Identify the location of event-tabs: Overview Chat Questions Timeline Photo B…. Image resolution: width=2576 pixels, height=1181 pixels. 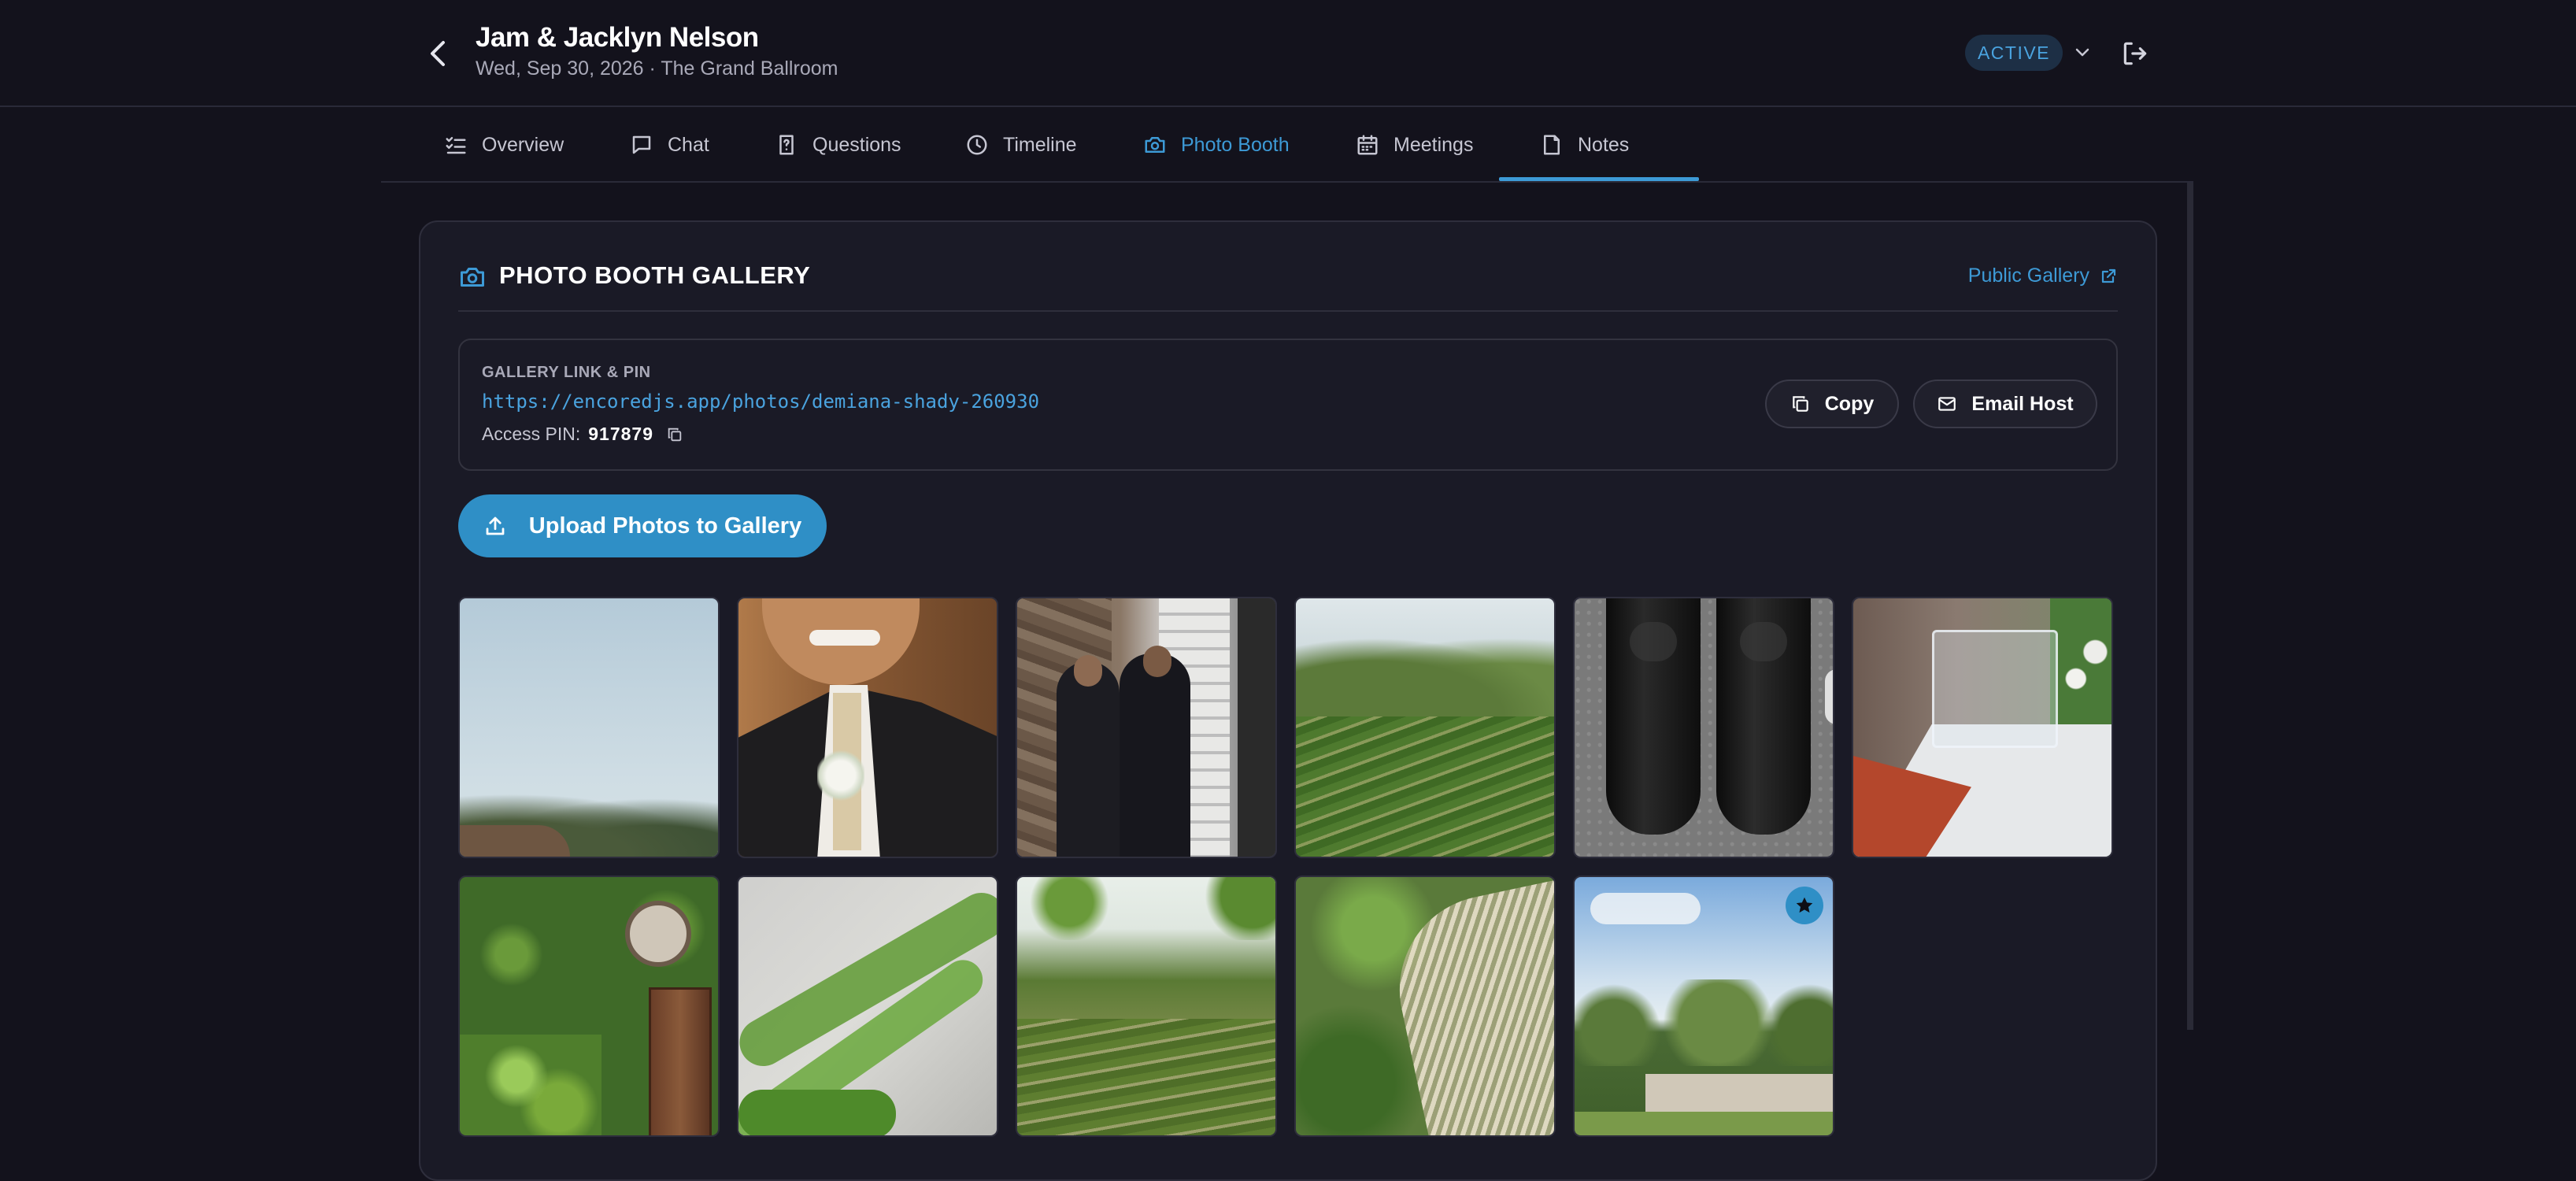
(1287, 145).